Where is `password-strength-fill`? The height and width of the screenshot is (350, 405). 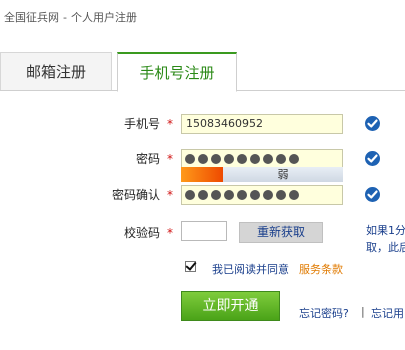
password-strength-fill is located at coordinates (202, 174).